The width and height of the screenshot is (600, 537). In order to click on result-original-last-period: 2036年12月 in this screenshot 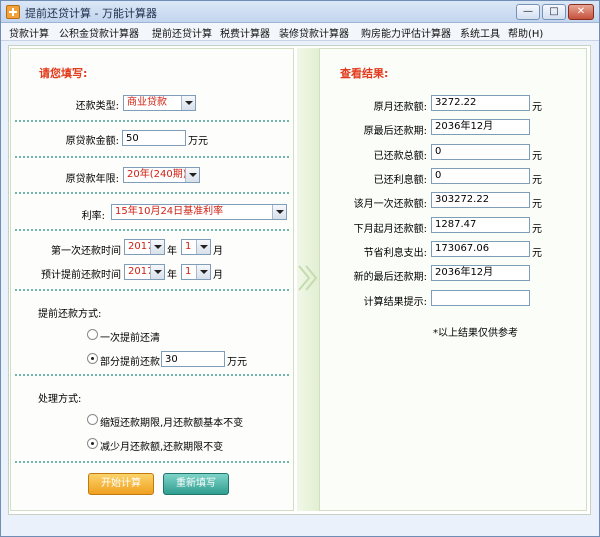, I will do `click(480, 127)`.